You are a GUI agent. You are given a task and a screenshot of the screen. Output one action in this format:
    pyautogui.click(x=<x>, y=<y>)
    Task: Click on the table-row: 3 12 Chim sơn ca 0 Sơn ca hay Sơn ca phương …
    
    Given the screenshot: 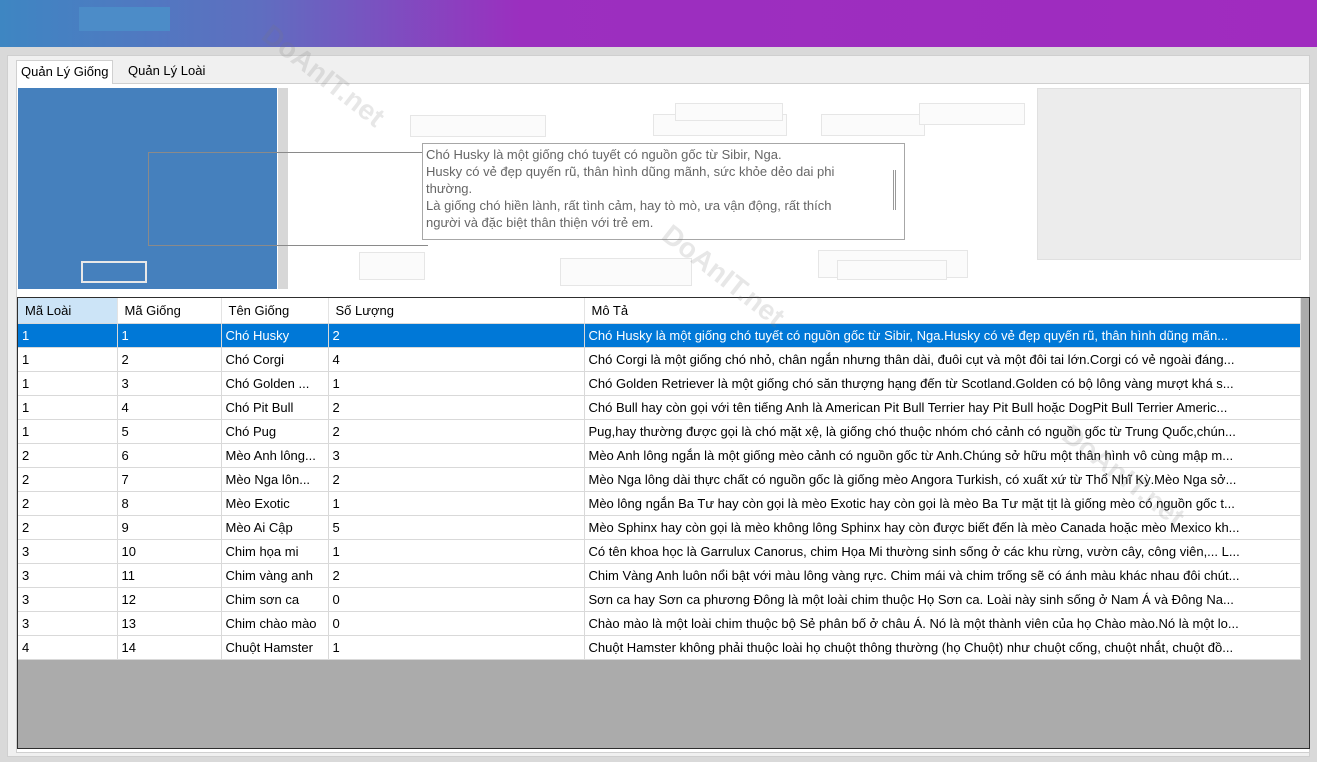 What is the action you would take?
    pyautogui.click(x=659, y=599)
    